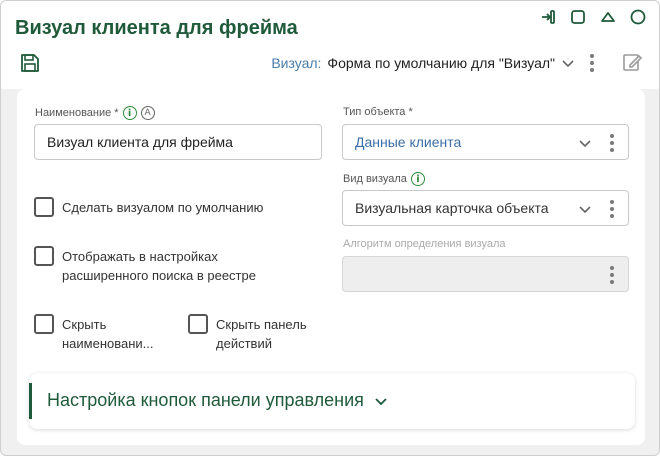 This screenshot has height=456, width=660. I want to click on edit-button, so click(632, 62).